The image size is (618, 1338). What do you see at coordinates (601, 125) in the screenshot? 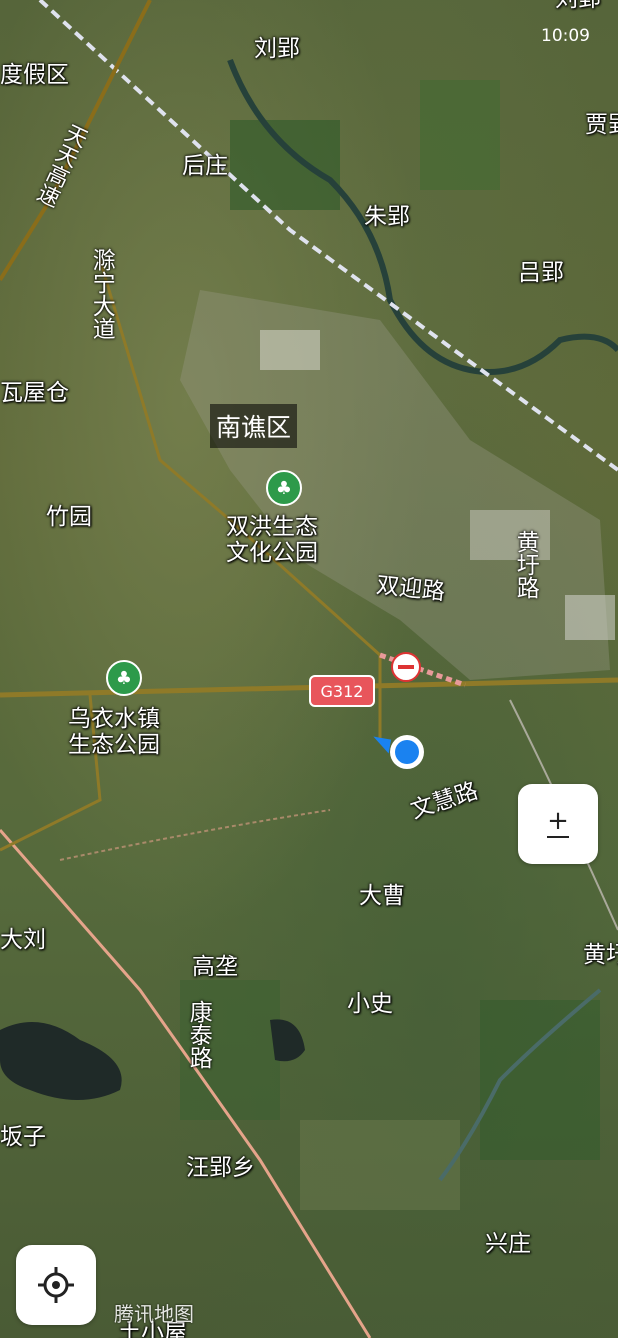
I see `place-label: 贾郢` at bounding box center [601, 125].